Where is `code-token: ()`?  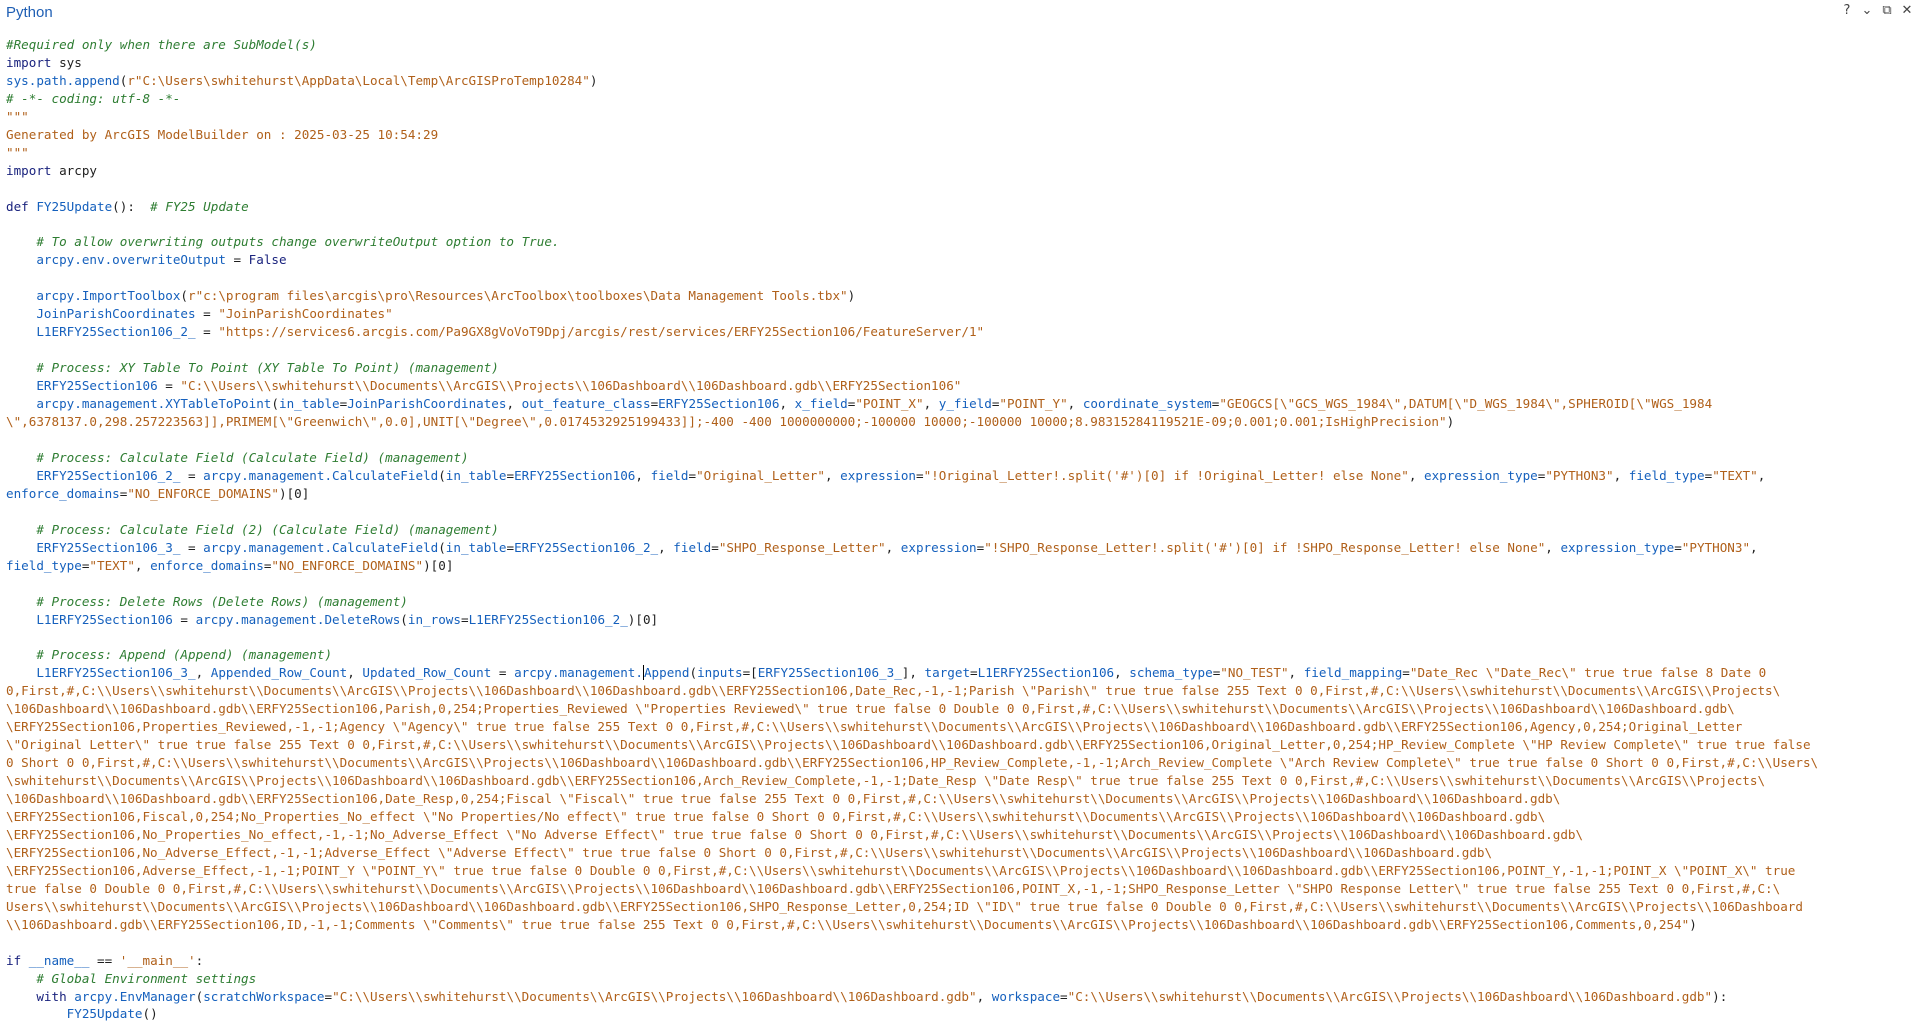
code-token: () is located at coordinates (150, 1014).